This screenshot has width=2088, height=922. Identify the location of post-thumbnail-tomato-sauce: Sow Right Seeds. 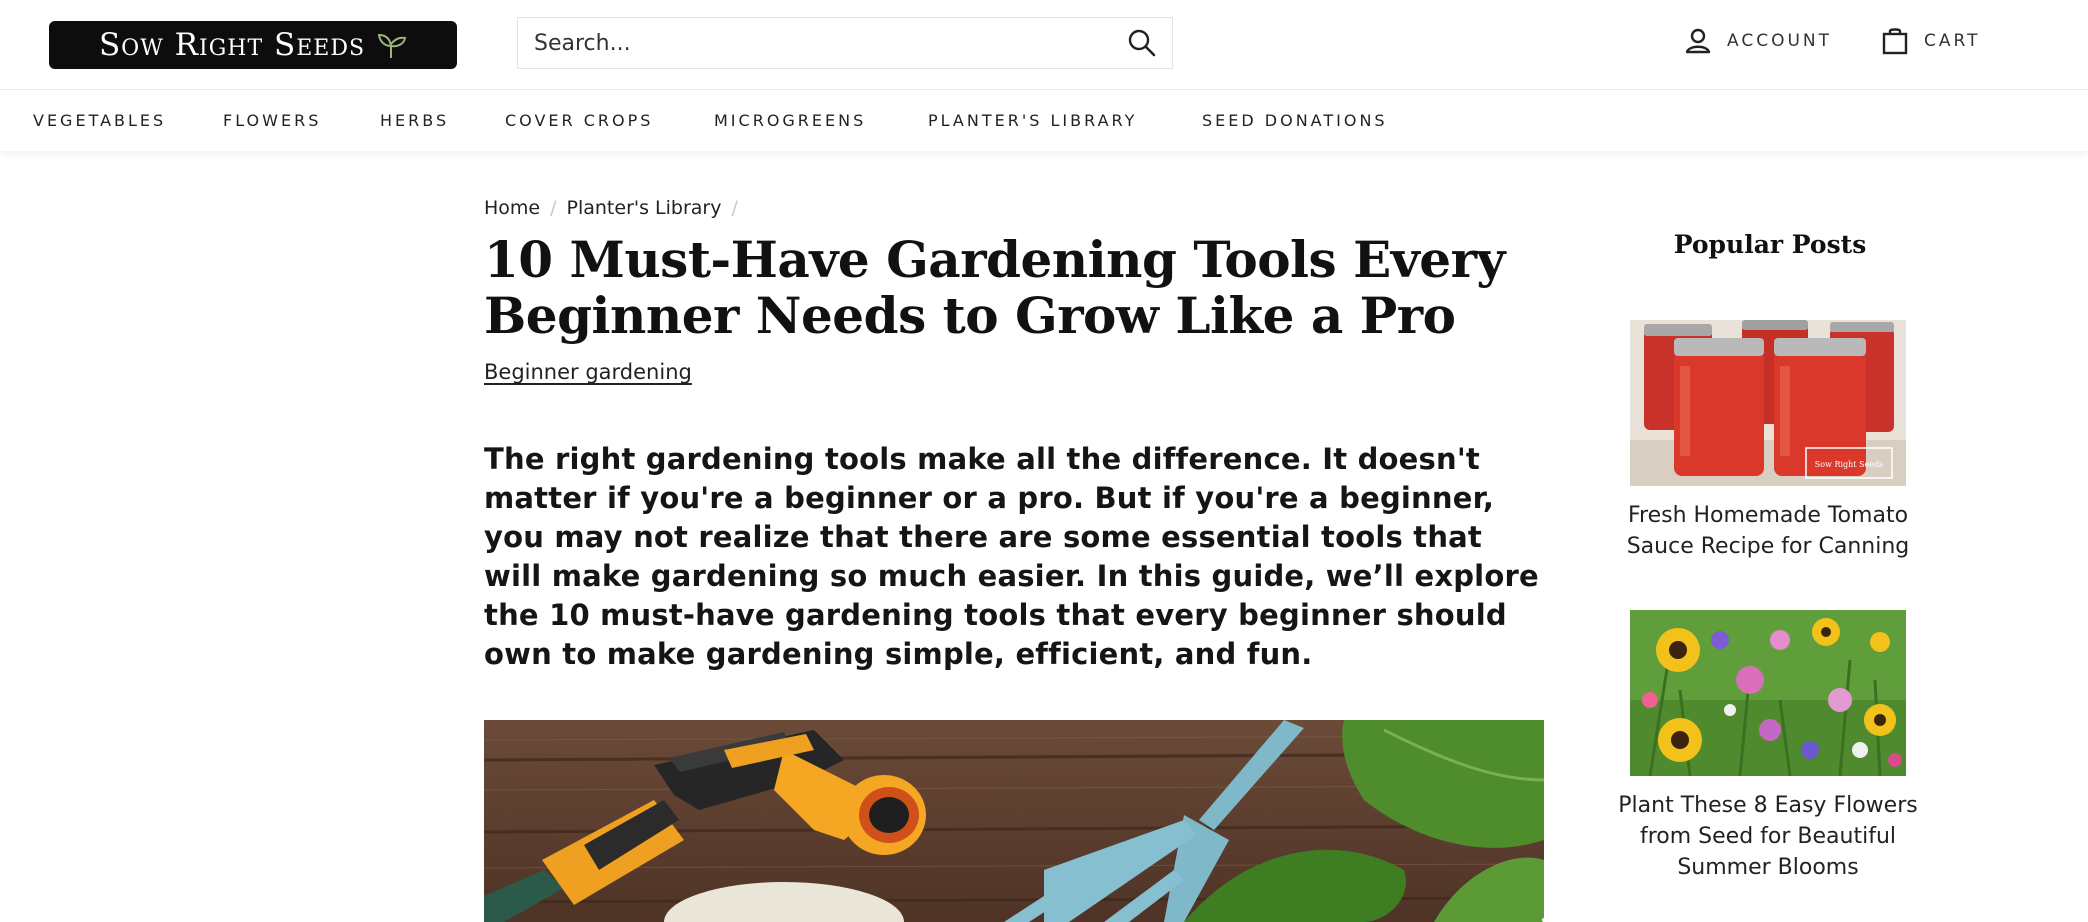
(1768, 403).